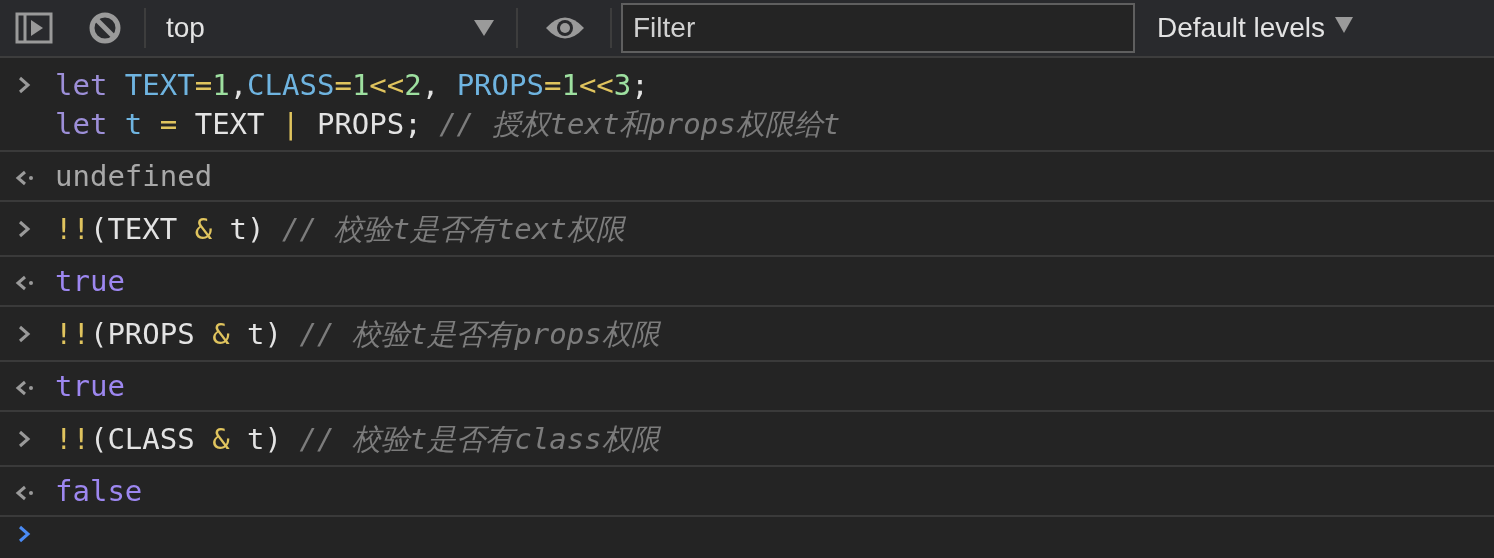 This screenshot has width=1494, height=558. What do you see at coordinates (340, 229) in the screenshot?
I see `code-line: !!(TEXT & t) // 校验t是否有text权限` at bounding box center [340, 229].